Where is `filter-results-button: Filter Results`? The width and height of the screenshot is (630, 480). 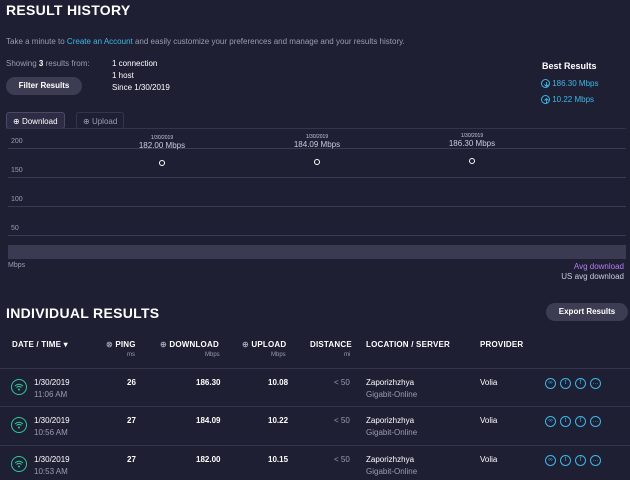 filter-results-button: Filter Results is located at coordinates (44, 86).